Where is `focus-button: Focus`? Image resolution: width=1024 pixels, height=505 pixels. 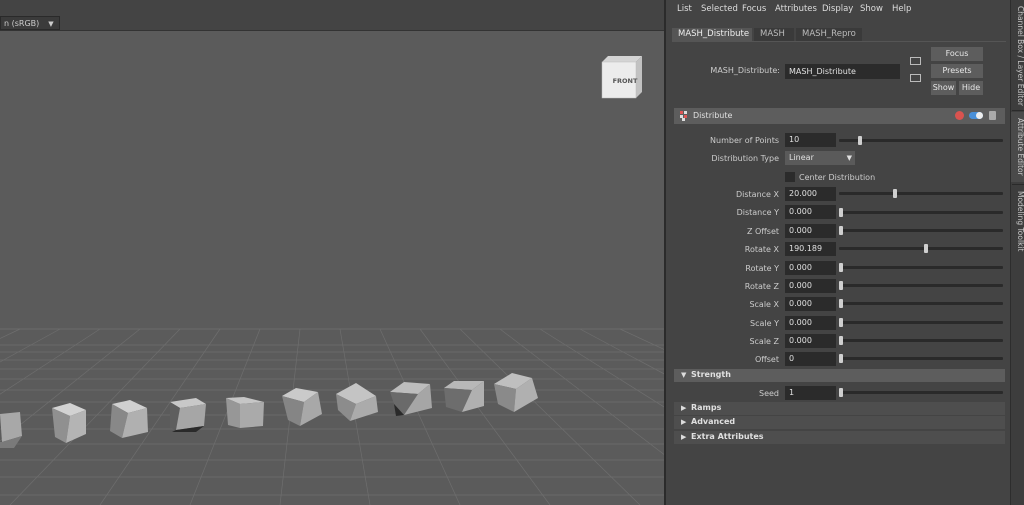 focus-button: Focus is located at coordinates (957, 54).